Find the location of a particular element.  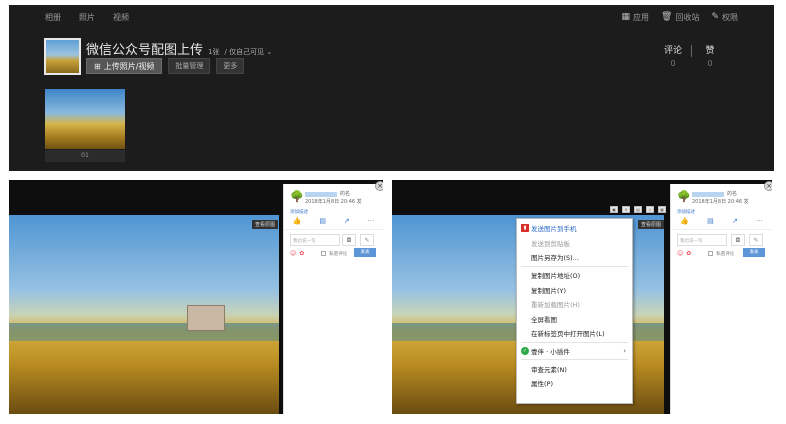

album-actions: ⊞ 上传照片/视频 批量管理 更多 is located at coordinates (165, 66).